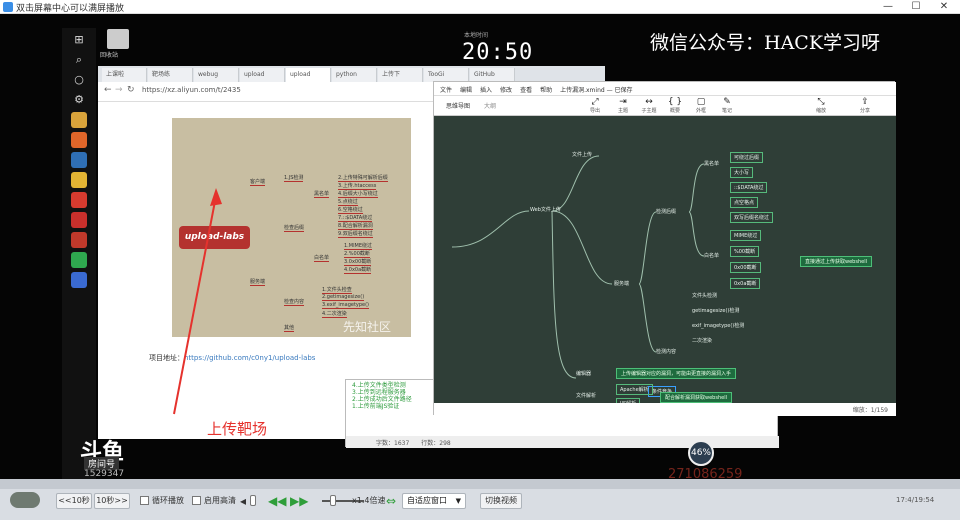 The width and height of the screenshot is (960, 520). Describe the element at coordinates (400, 75) in the screenshot. I see `browser-tab: 上传下` at that location.